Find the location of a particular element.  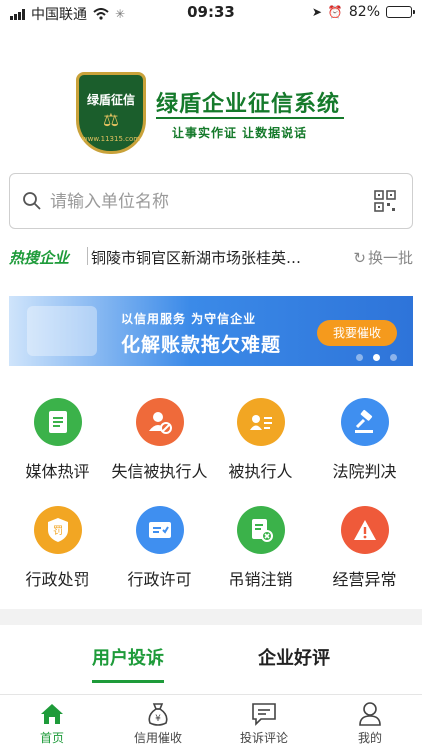

grid-item-administrative-penalty: 罚 行政处罚 is located at coordinates (57, 548).